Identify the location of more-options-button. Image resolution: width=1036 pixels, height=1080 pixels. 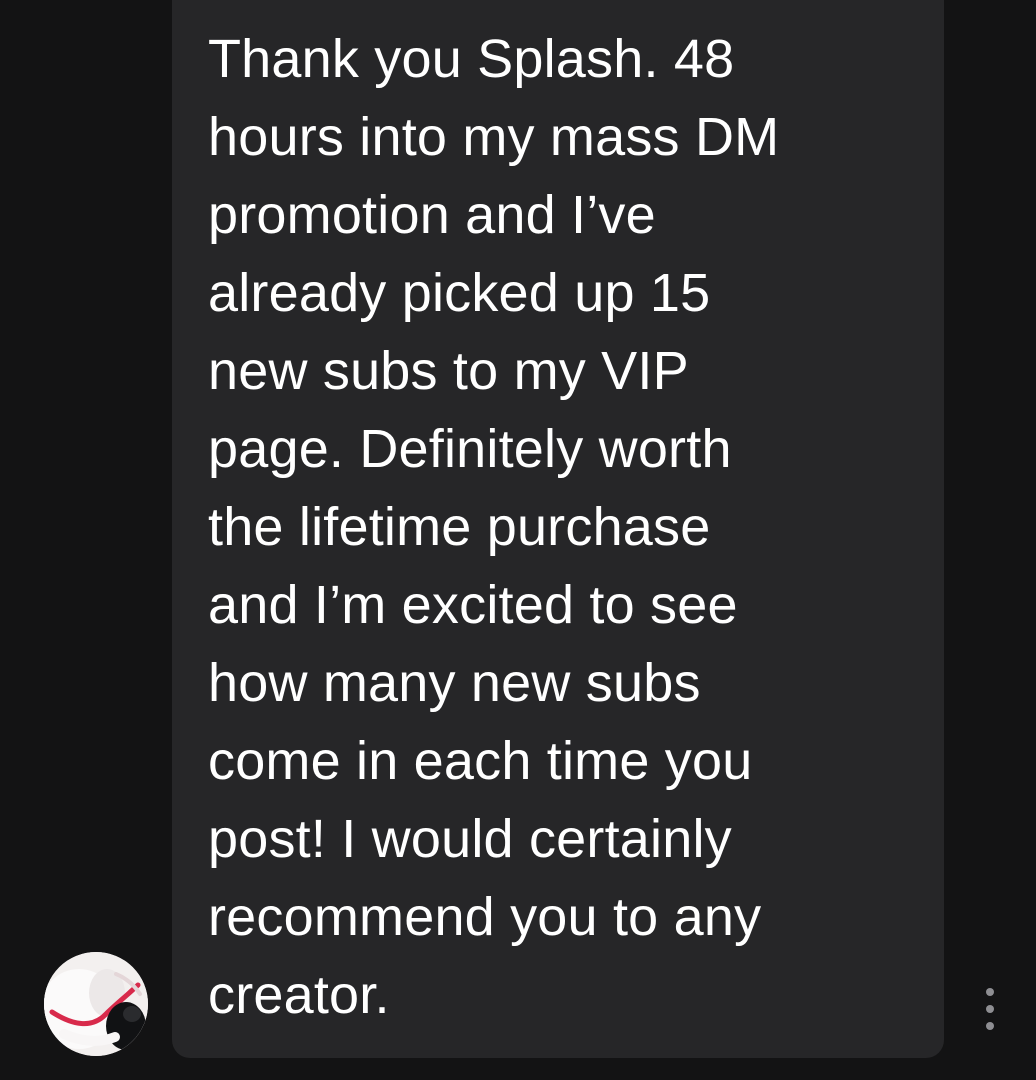
(990, 1009).